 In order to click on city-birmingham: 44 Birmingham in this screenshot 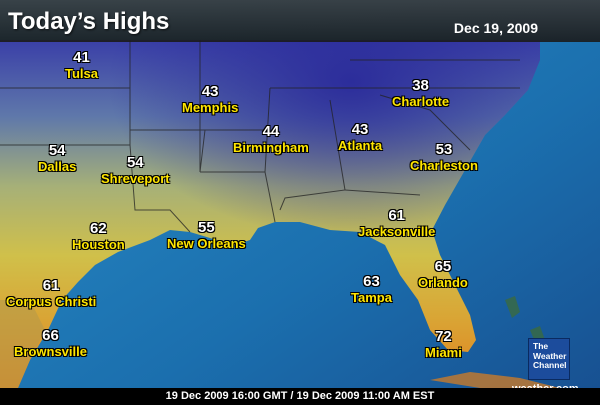, I will do `click(271, 139)`.